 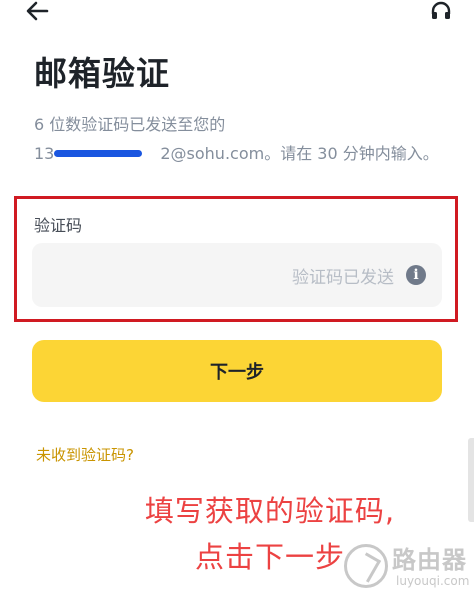 I want to click on verification-code-input: 验证码已发送 i, so click(x=237, y=275).